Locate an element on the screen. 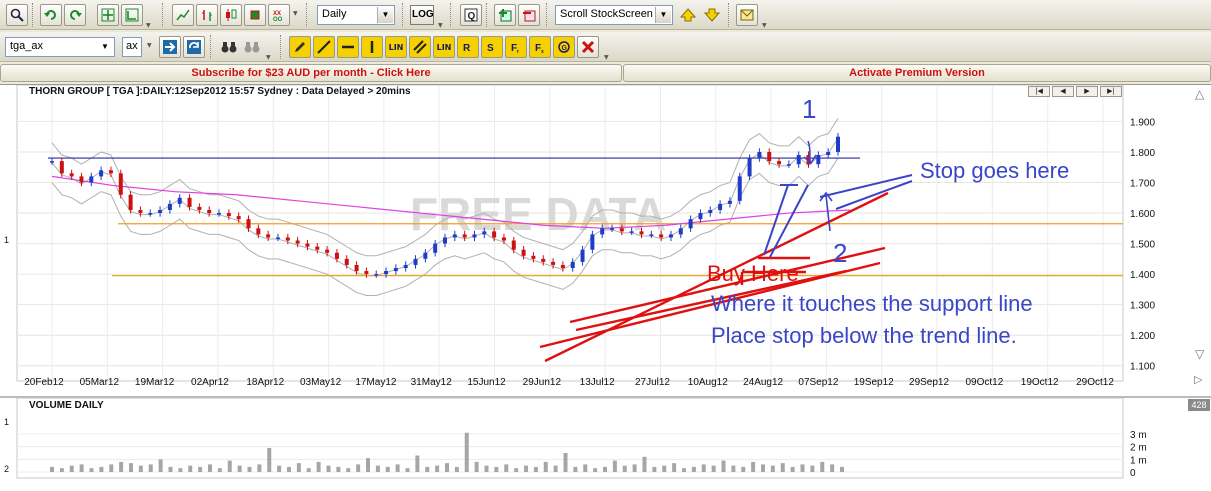 This screenshot has width=1211, height=491. exchange-dropdown-icon: ▼ is located at coordinates (151, 45).